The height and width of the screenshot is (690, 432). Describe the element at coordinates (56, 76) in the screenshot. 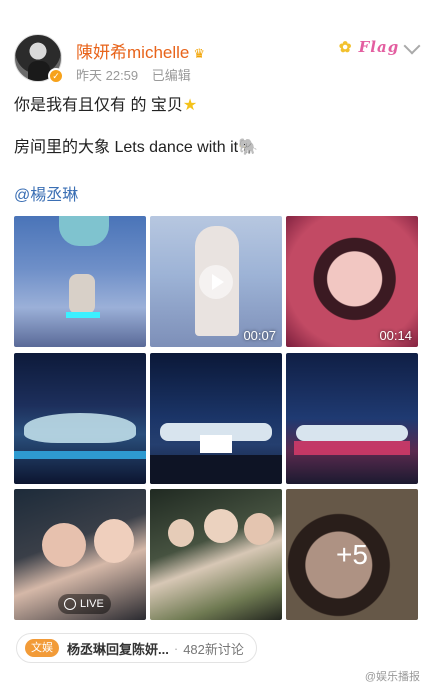

I see `verified-icon: ✓` at that location.